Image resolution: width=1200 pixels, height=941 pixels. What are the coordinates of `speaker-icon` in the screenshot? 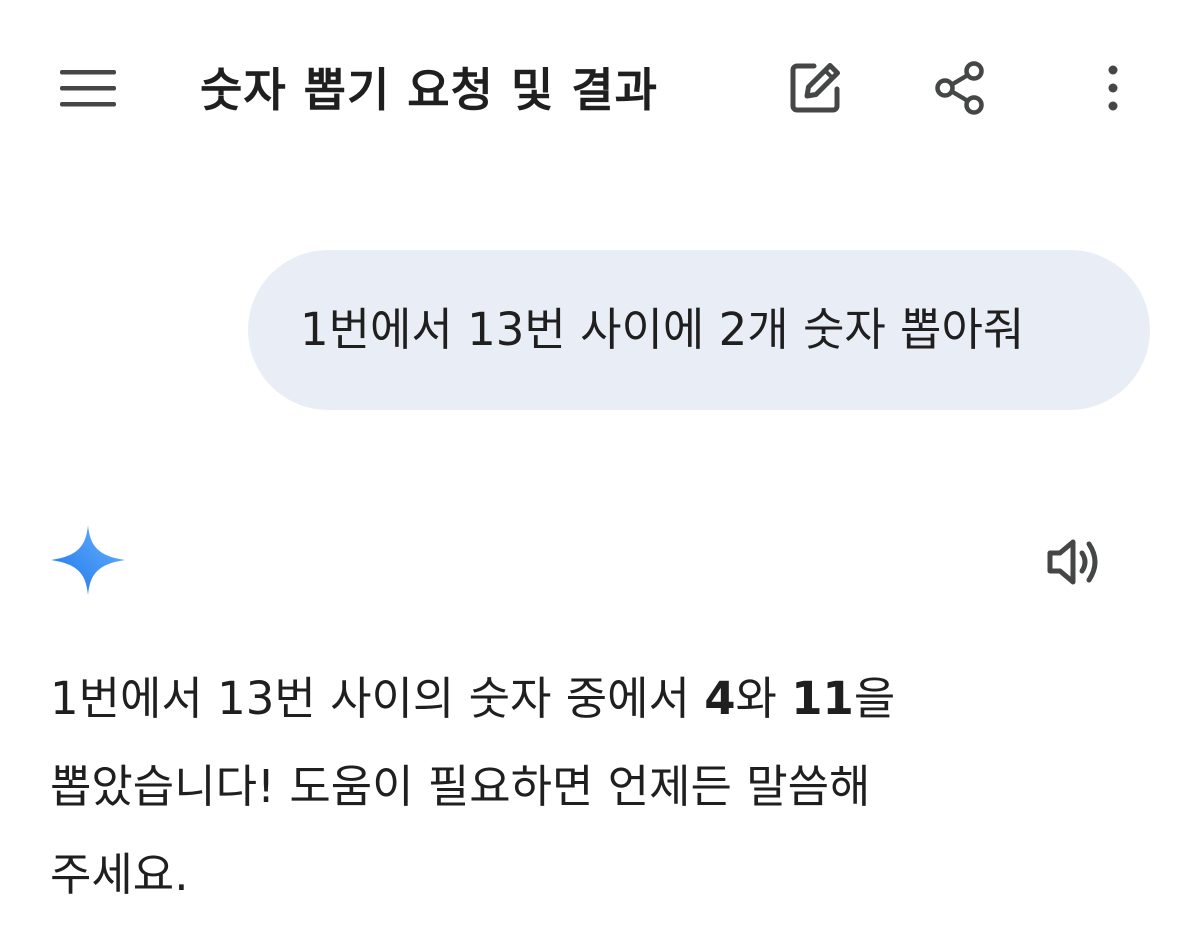 It's located at (1072, 562).